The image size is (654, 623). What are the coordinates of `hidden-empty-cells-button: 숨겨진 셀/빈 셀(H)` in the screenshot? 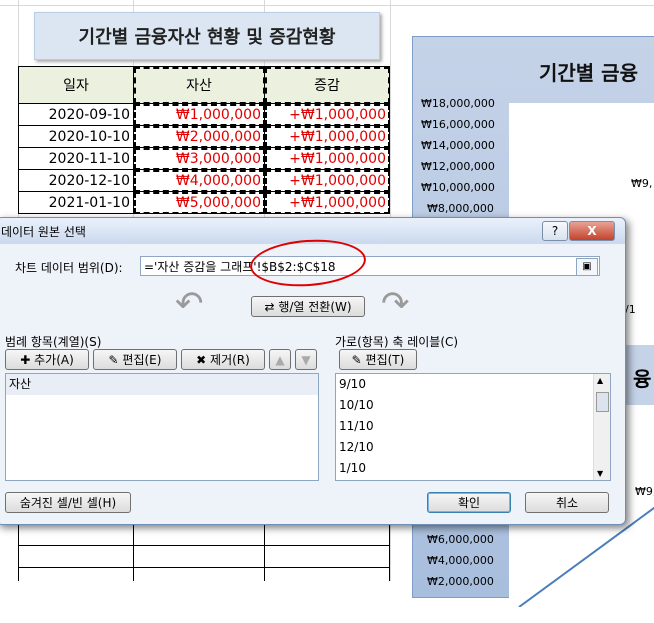 It's located at (68, 502).